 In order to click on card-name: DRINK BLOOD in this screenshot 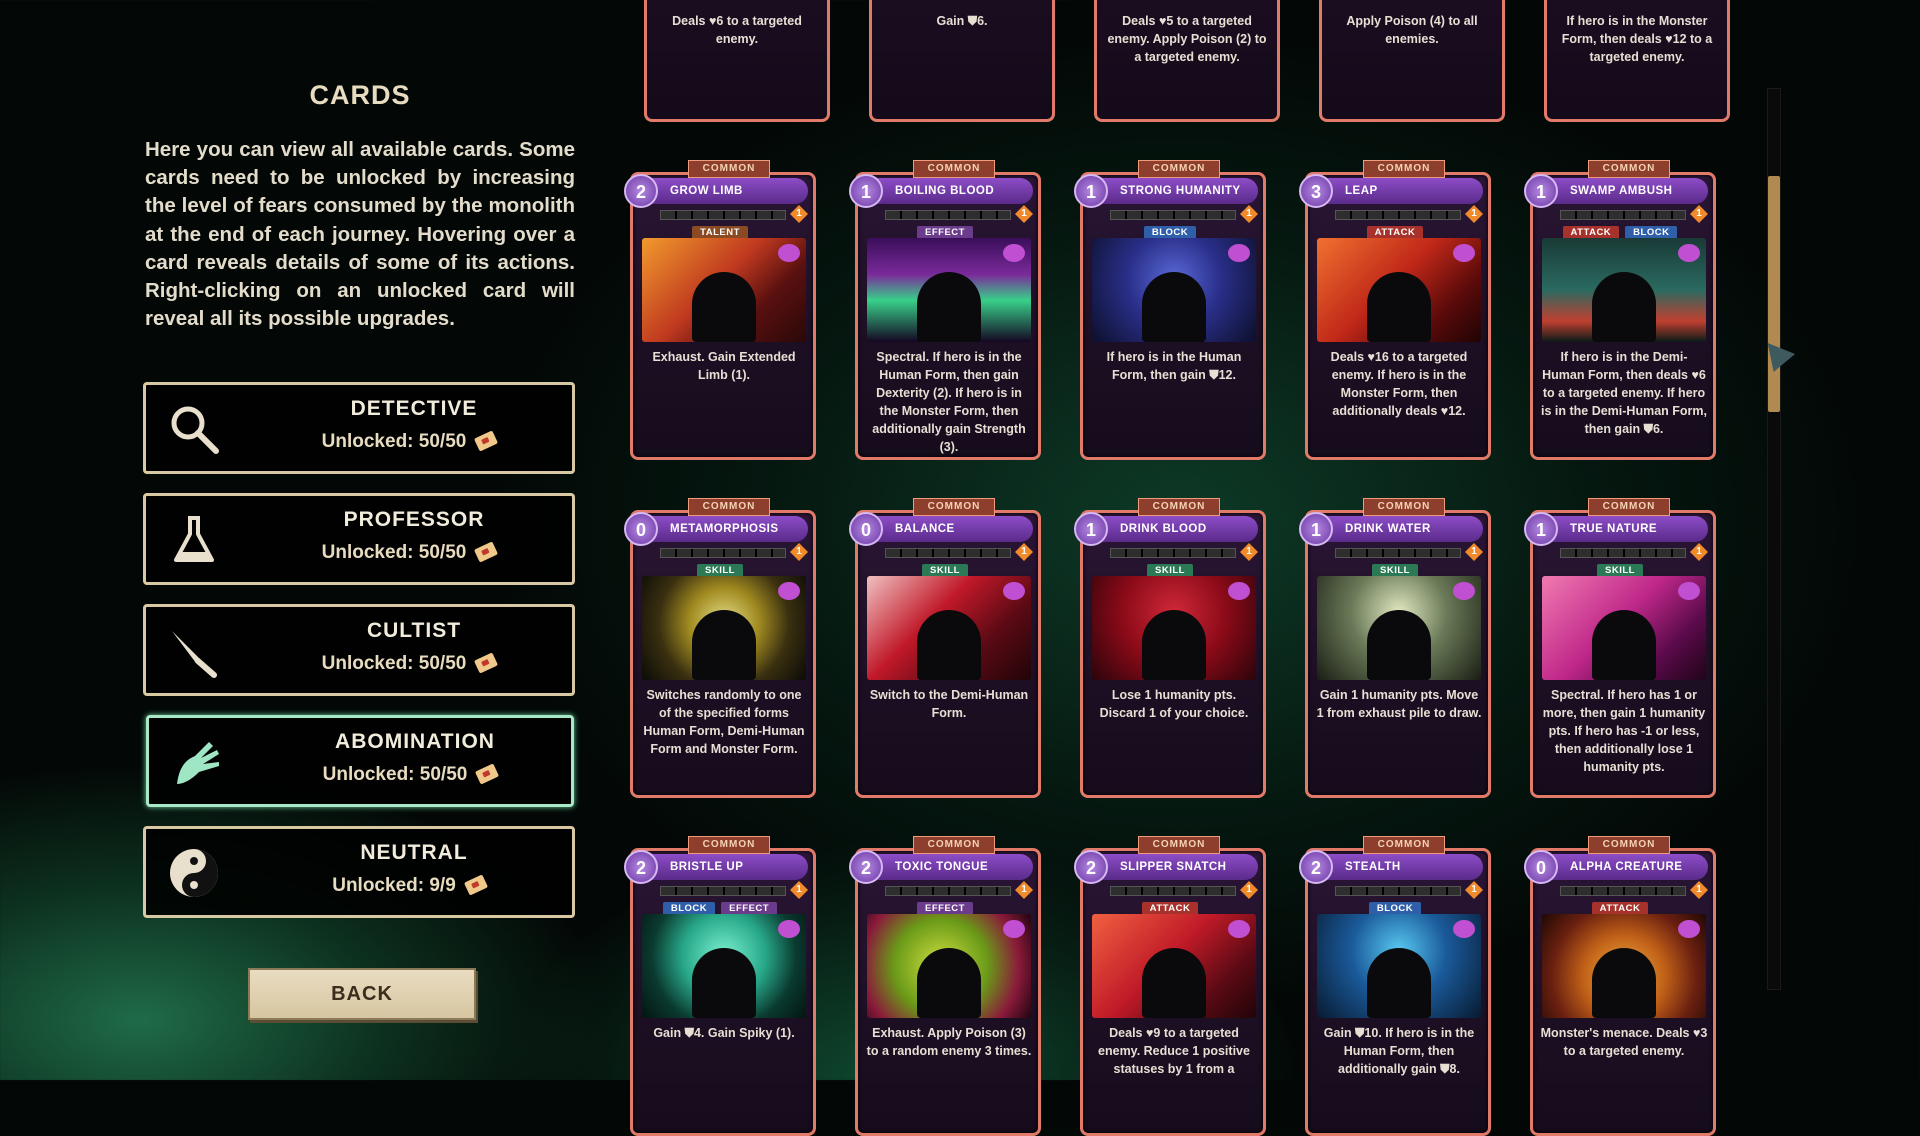, I will do `click(1171, 529)`.